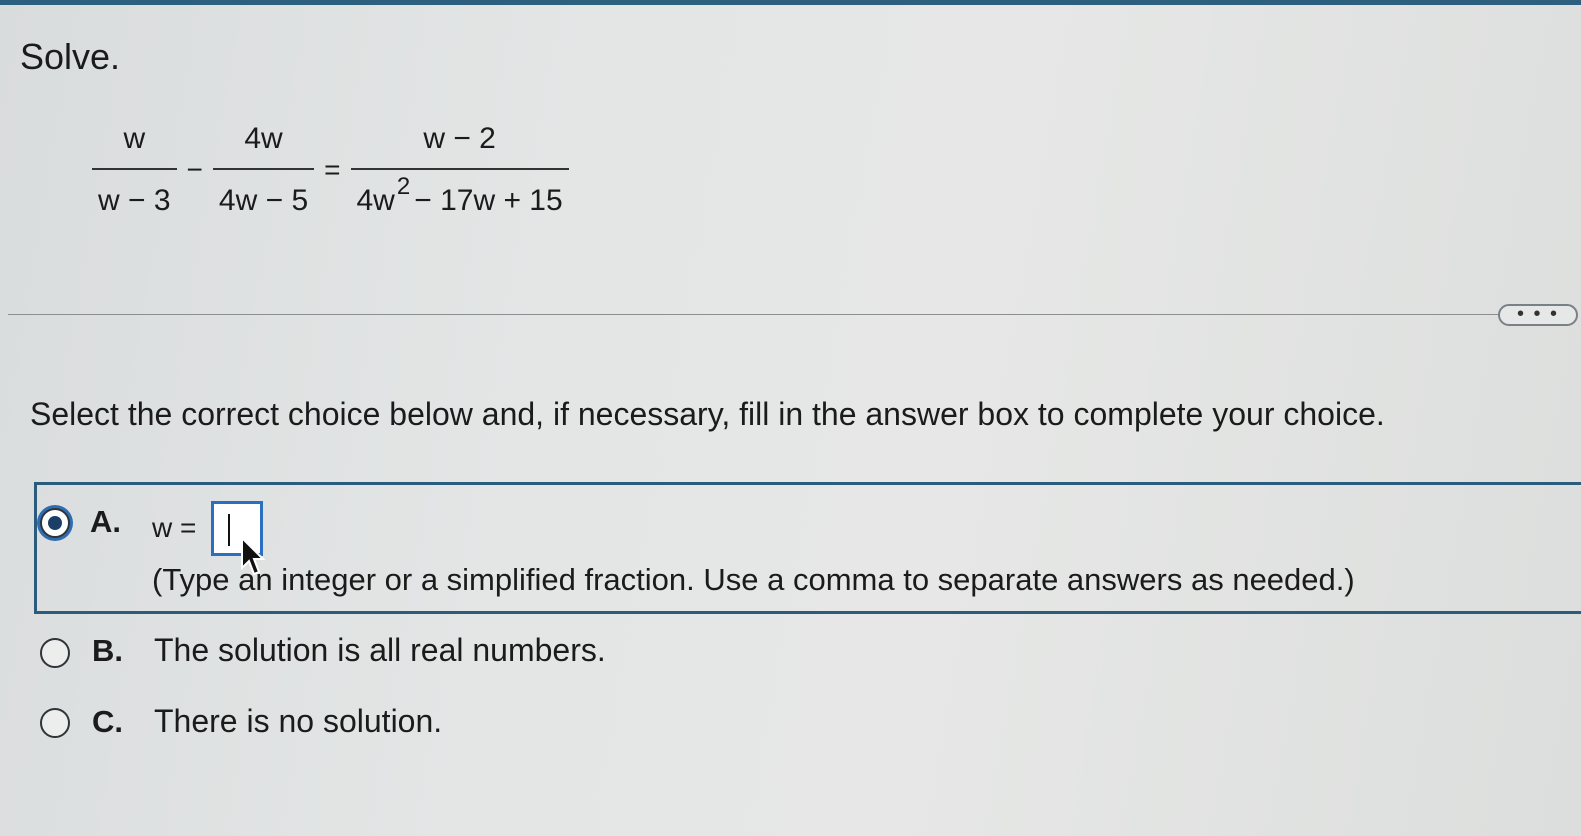 Image resolution: width=1581 pixels, height=836 pixels. What do you see at coordinates (380, 650) in the screenshot?
I see `choice-b-text: The solution is all real numbers.` at bounding box center [380, 650].